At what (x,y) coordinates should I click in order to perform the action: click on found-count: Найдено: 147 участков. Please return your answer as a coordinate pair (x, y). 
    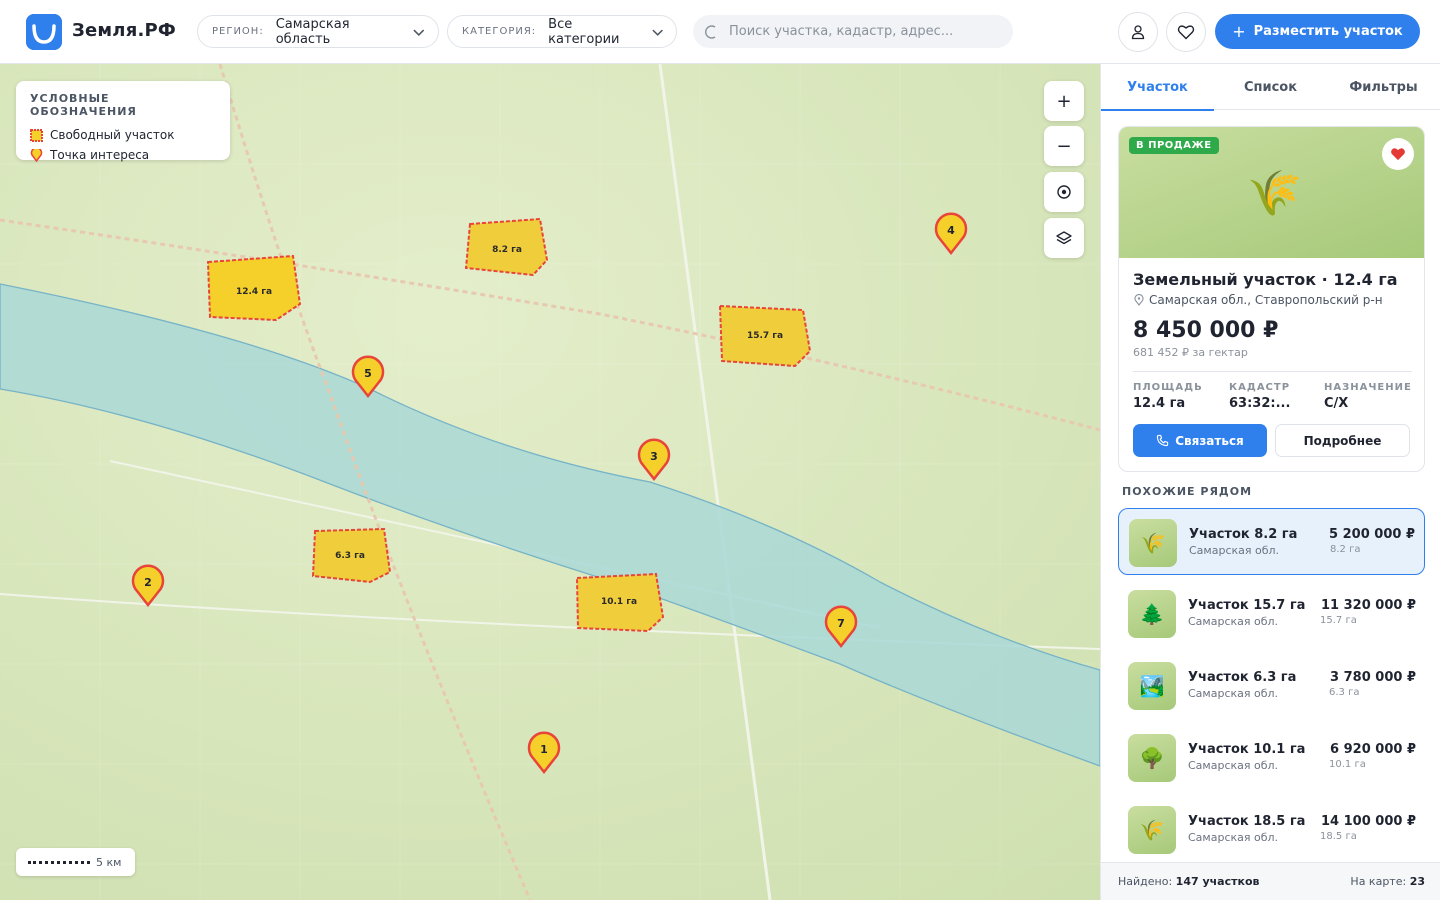
    Looking at the image, I should click on (1189, 881).